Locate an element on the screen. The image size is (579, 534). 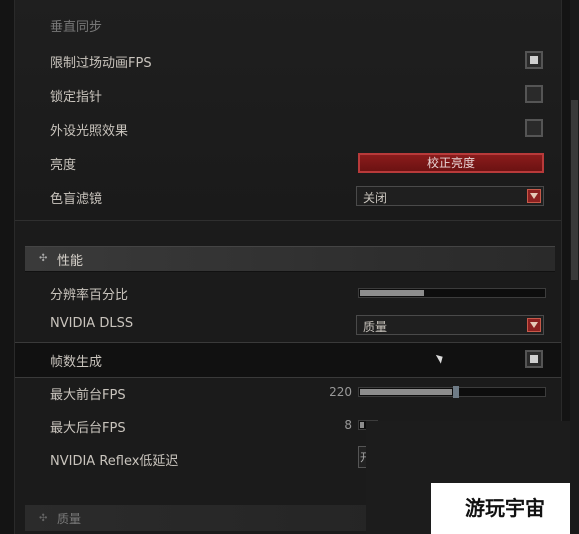
quality-section-title: 质量 is located at coordinates (69, 519).